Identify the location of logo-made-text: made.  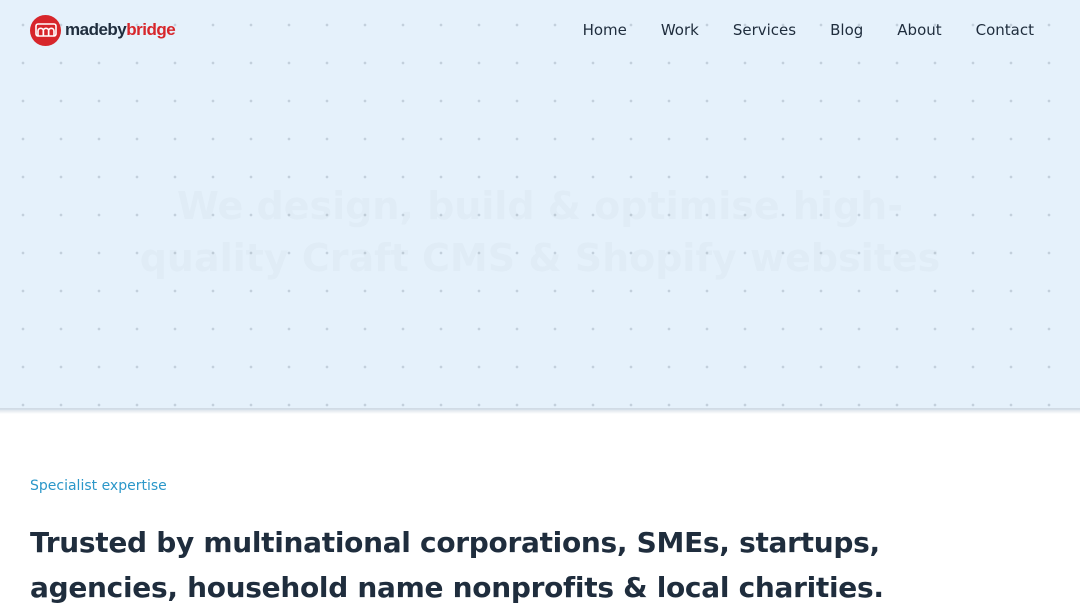
(86, 29).